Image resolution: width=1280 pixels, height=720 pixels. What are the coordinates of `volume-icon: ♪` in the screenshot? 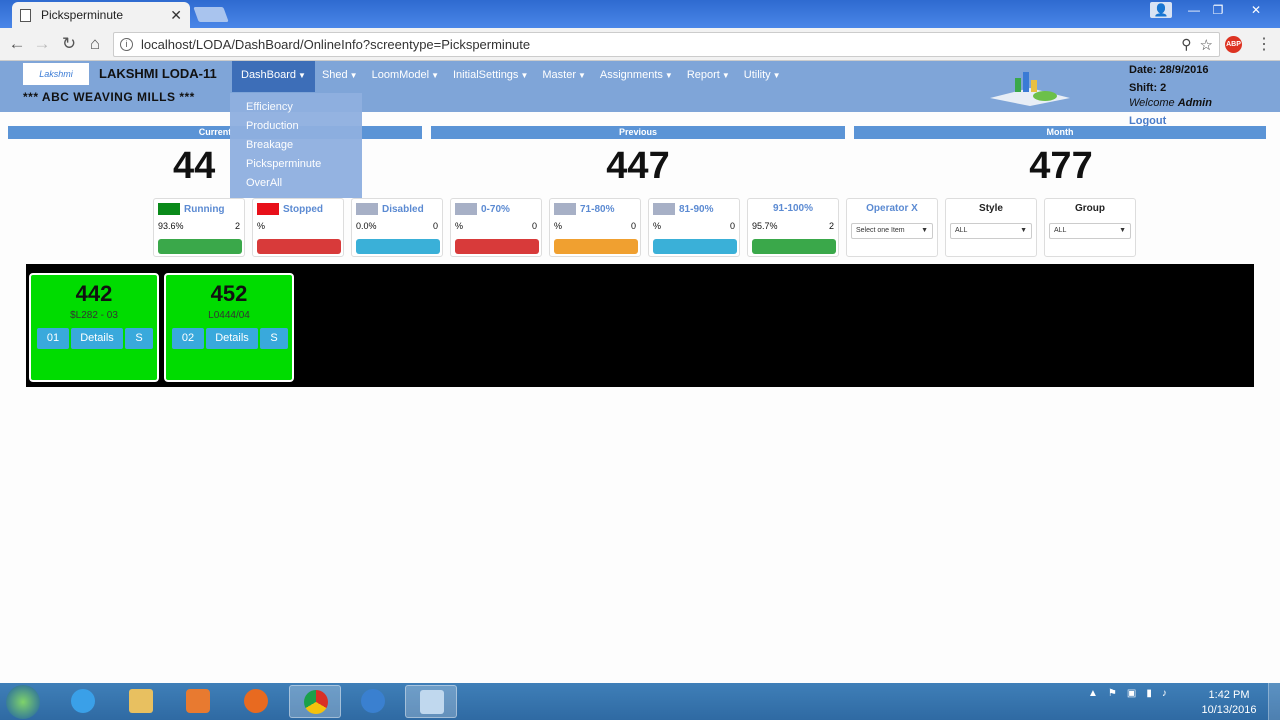 It's located at (1164, 693).